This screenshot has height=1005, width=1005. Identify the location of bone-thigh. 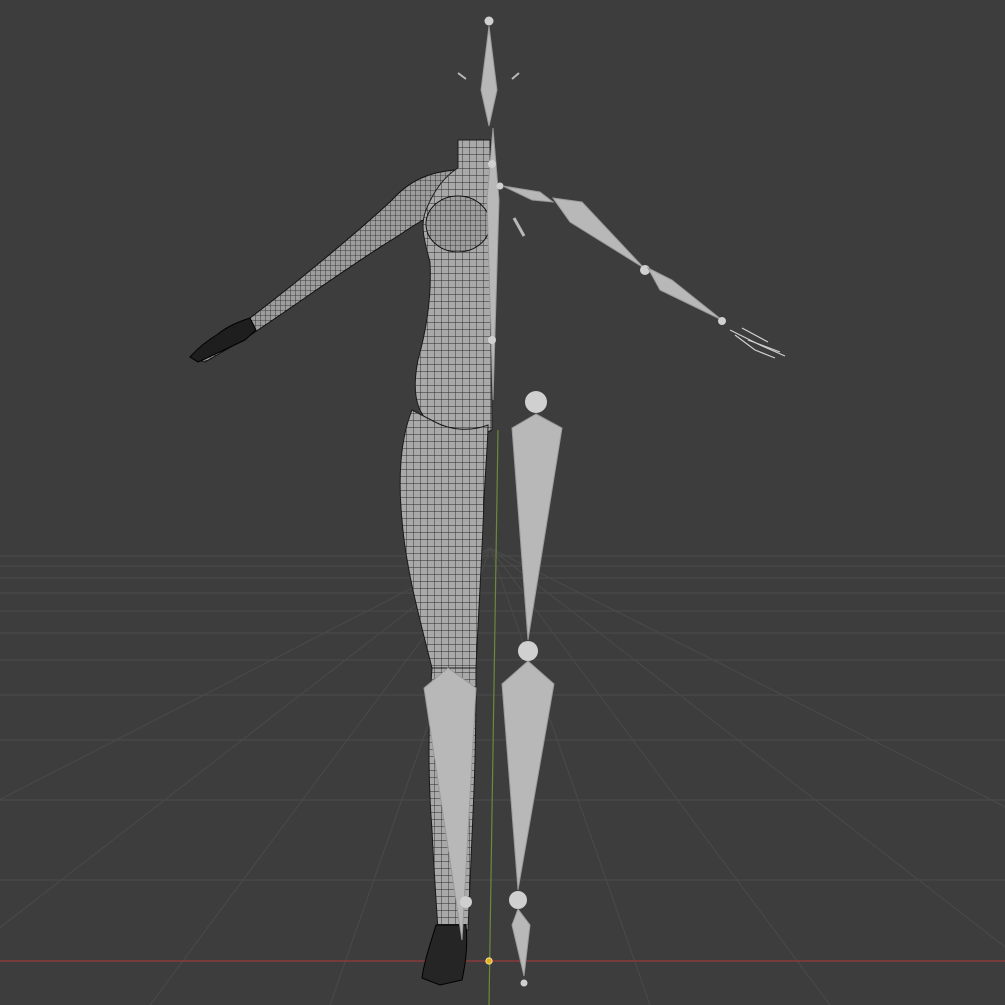
(537, 527).